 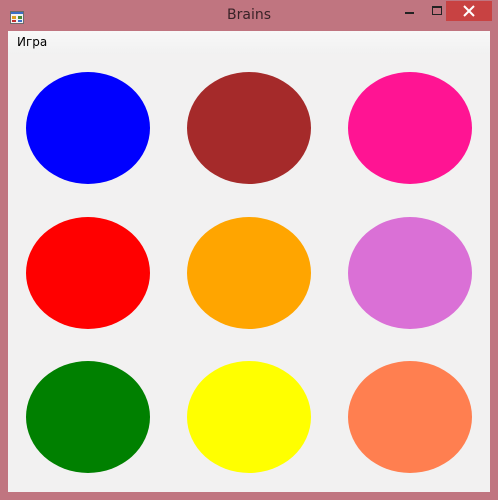 I want to click on minimize-button, so click(x=409, y=11).